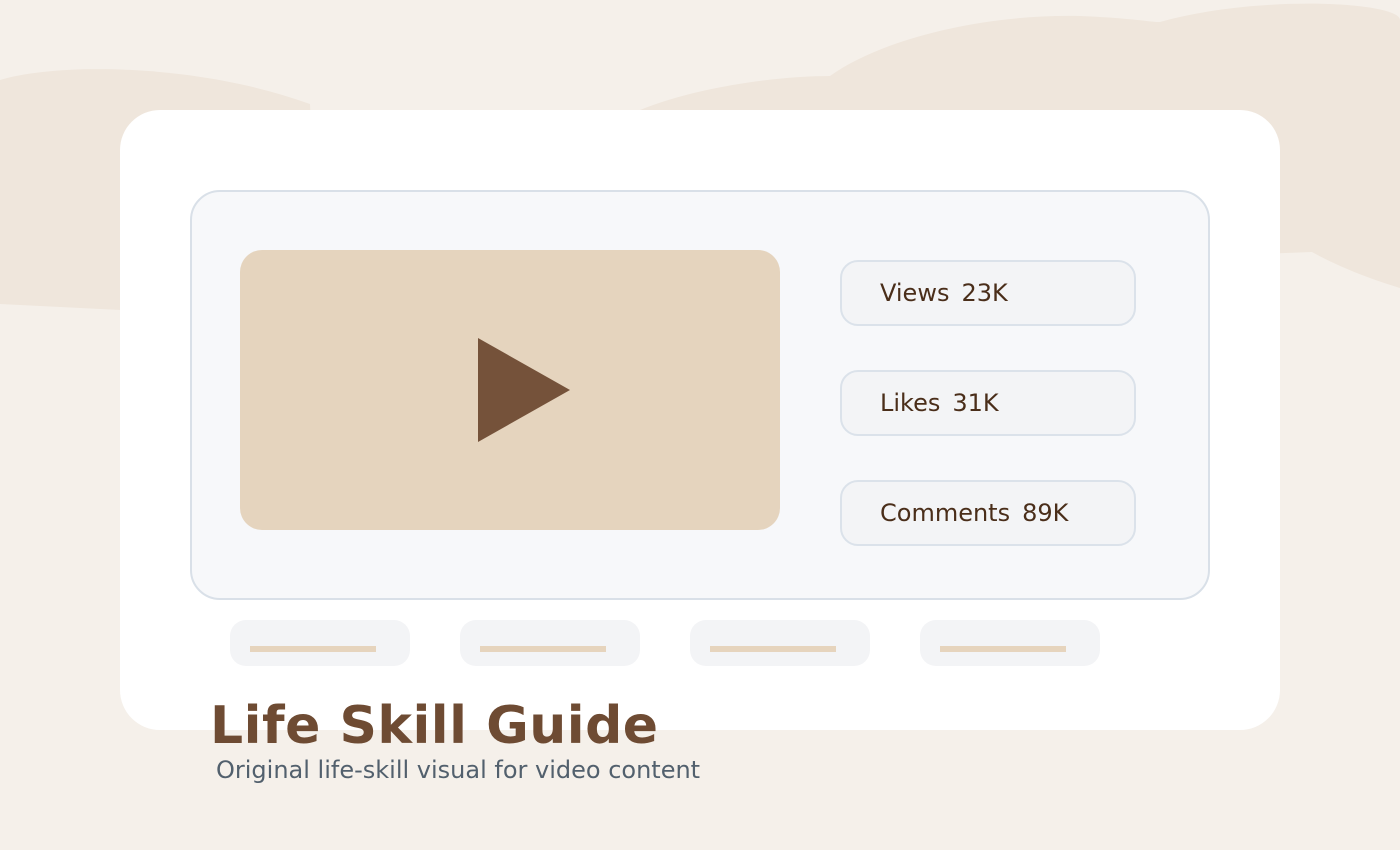 This screenshot has height=850, width=1400. I want to click on stat-label: Views, so click(915, 293).